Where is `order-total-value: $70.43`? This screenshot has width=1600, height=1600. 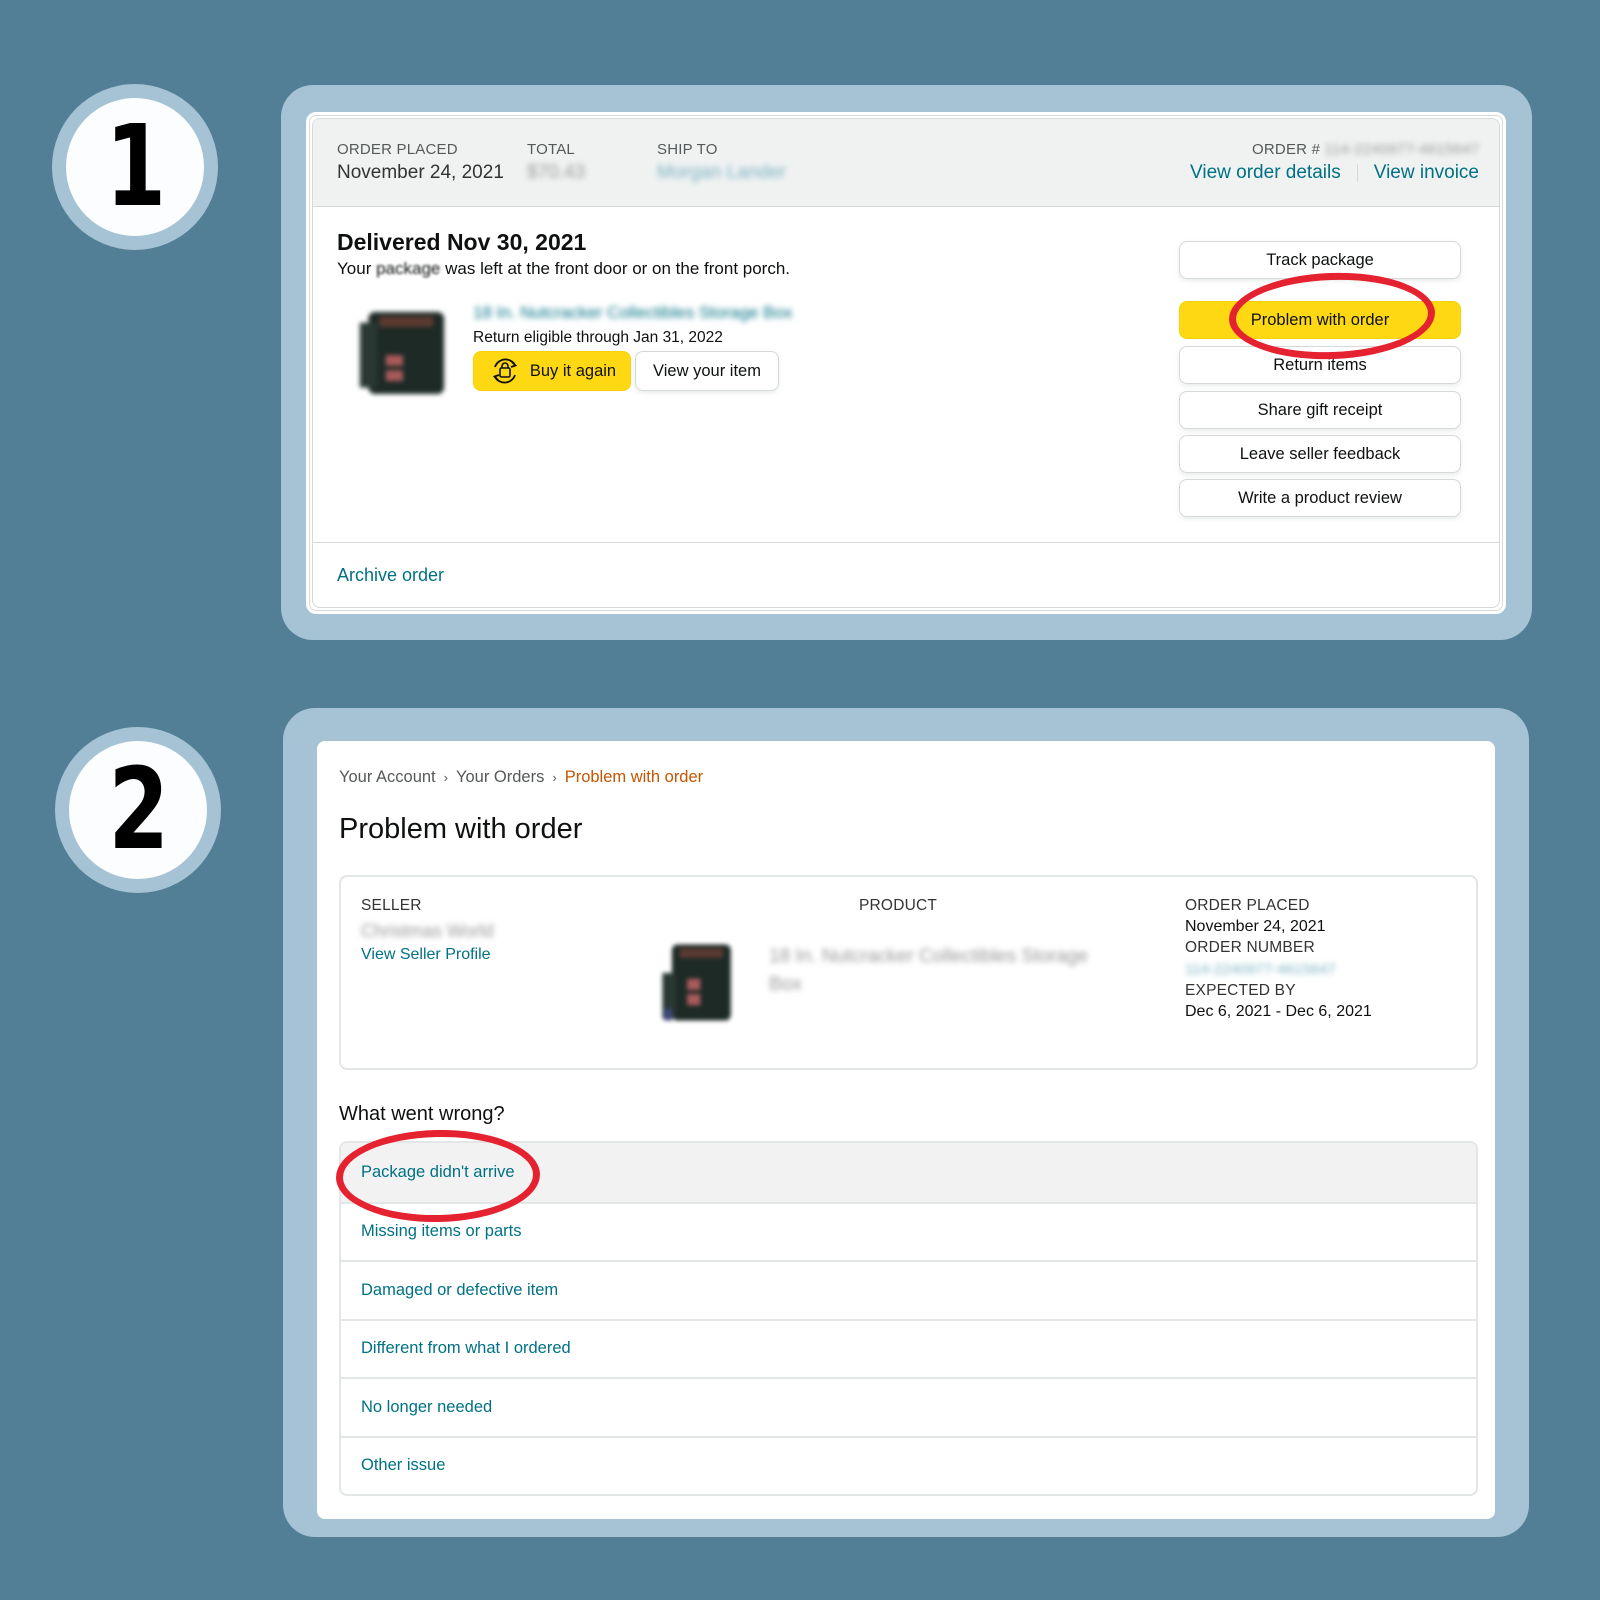 order-total-value: $70.43 is located at coordinates (556, 172).